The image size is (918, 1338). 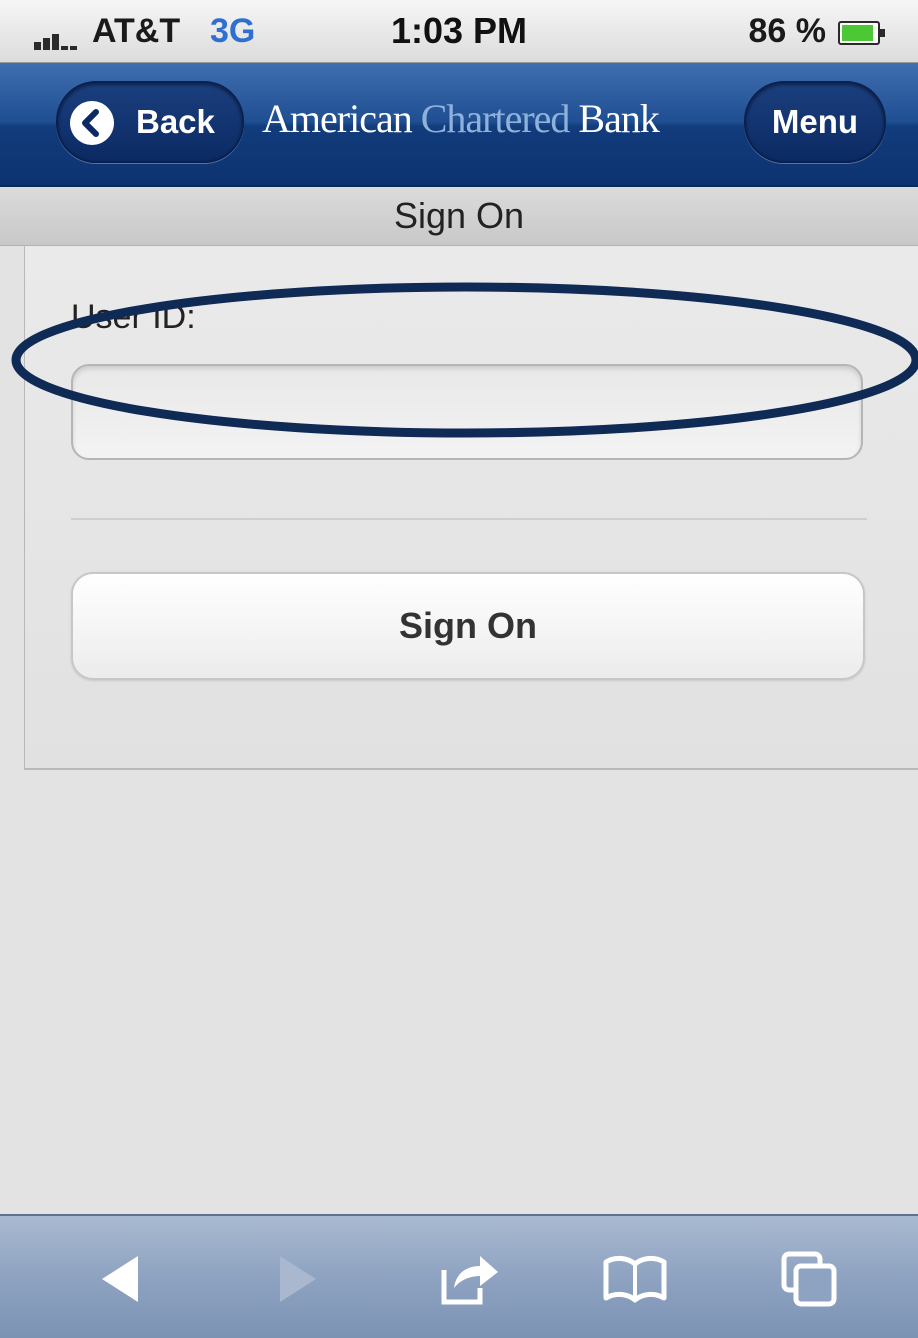 What do you see at coordinates (92, 123) in the screenshot?
I see `back-chevron-icon` at bounding box center [92, 123].